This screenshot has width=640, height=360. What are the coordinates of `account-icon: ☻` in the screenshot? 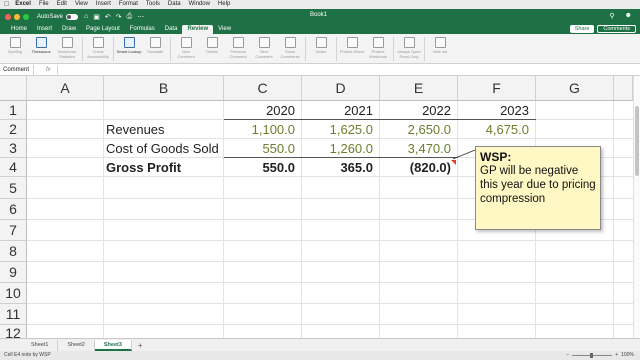 It's located at (628, 16).